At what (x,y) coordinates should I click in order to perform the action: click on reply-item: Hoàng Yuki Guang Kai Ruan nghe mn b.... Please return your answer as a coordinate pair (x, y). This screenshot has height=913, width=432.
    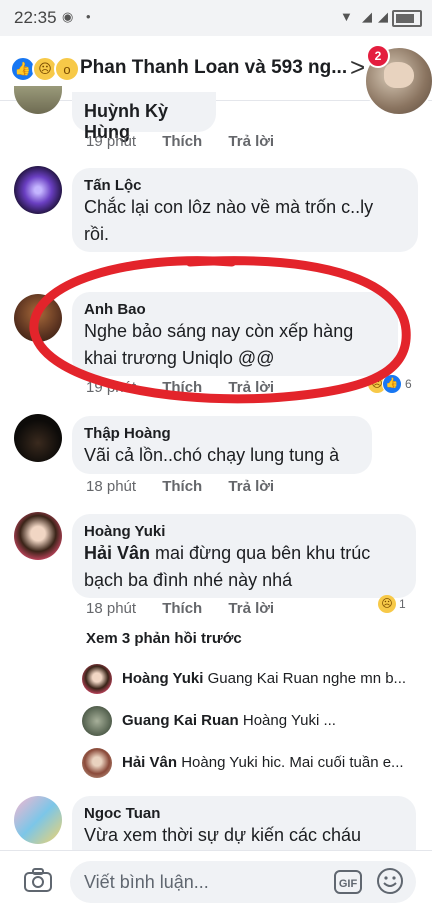
    Looking at the image, I should click on (252, 680).